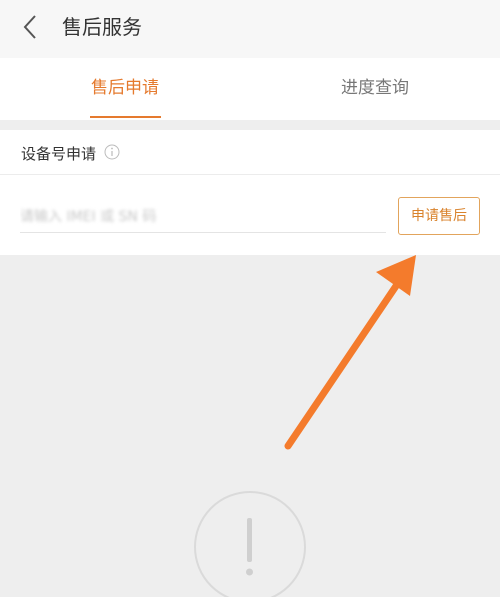  What do you see at coordinates (250, 544) in the screenshot?
I see `exclamation-circle-icon` at bounding box center [250, 544].